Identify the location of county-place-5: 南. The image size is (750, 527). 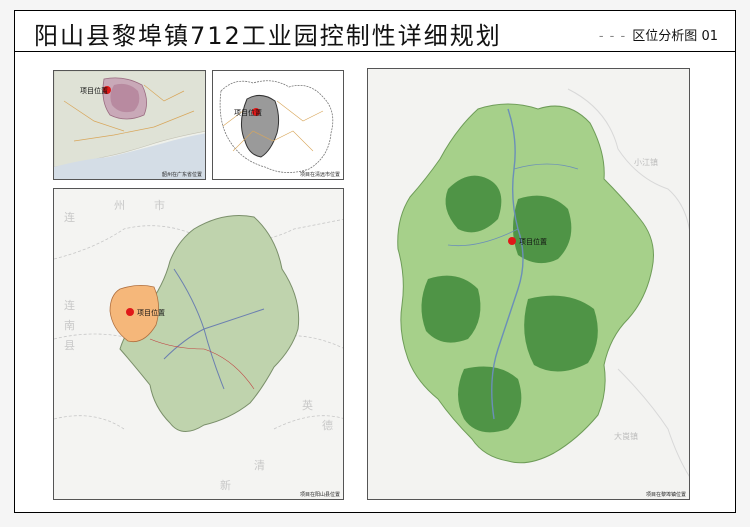
(69, 325).